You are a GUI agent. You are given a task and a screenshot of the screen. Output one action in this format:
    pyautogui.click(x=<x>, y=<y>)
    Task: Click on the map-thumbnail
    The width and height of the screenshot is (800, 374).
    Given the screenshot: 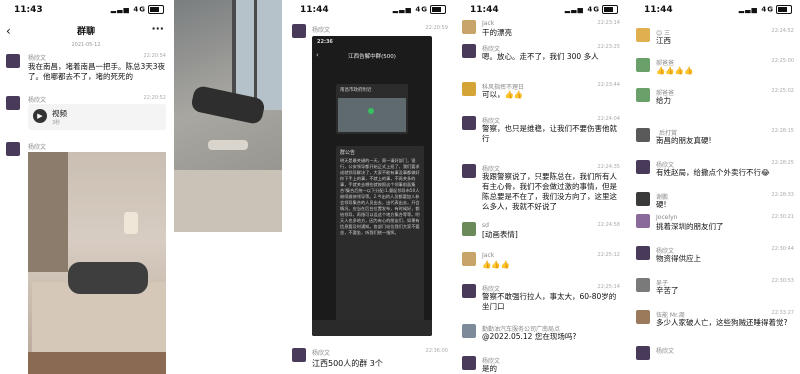 What is the action you would take?
    pyautogui.click(x=372, y=115)
    